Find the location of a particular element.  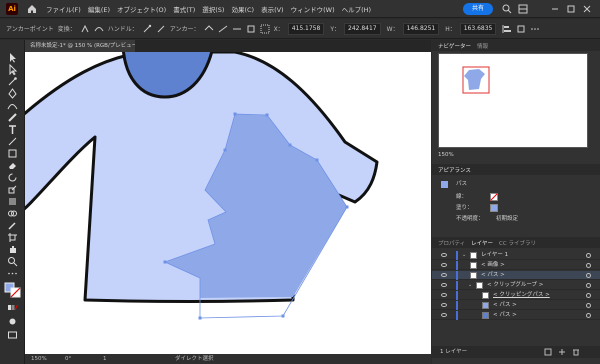

artboard-number: 1 is located at coordinates (105, 359).